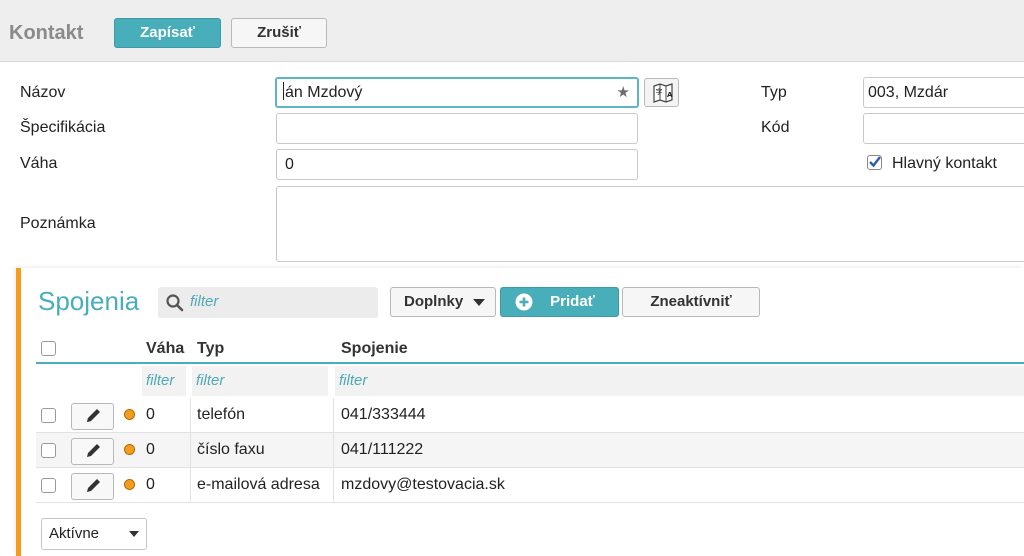  Describe the element at coordinates (943, 128) in the screenshot. I see `code-field` at that location.